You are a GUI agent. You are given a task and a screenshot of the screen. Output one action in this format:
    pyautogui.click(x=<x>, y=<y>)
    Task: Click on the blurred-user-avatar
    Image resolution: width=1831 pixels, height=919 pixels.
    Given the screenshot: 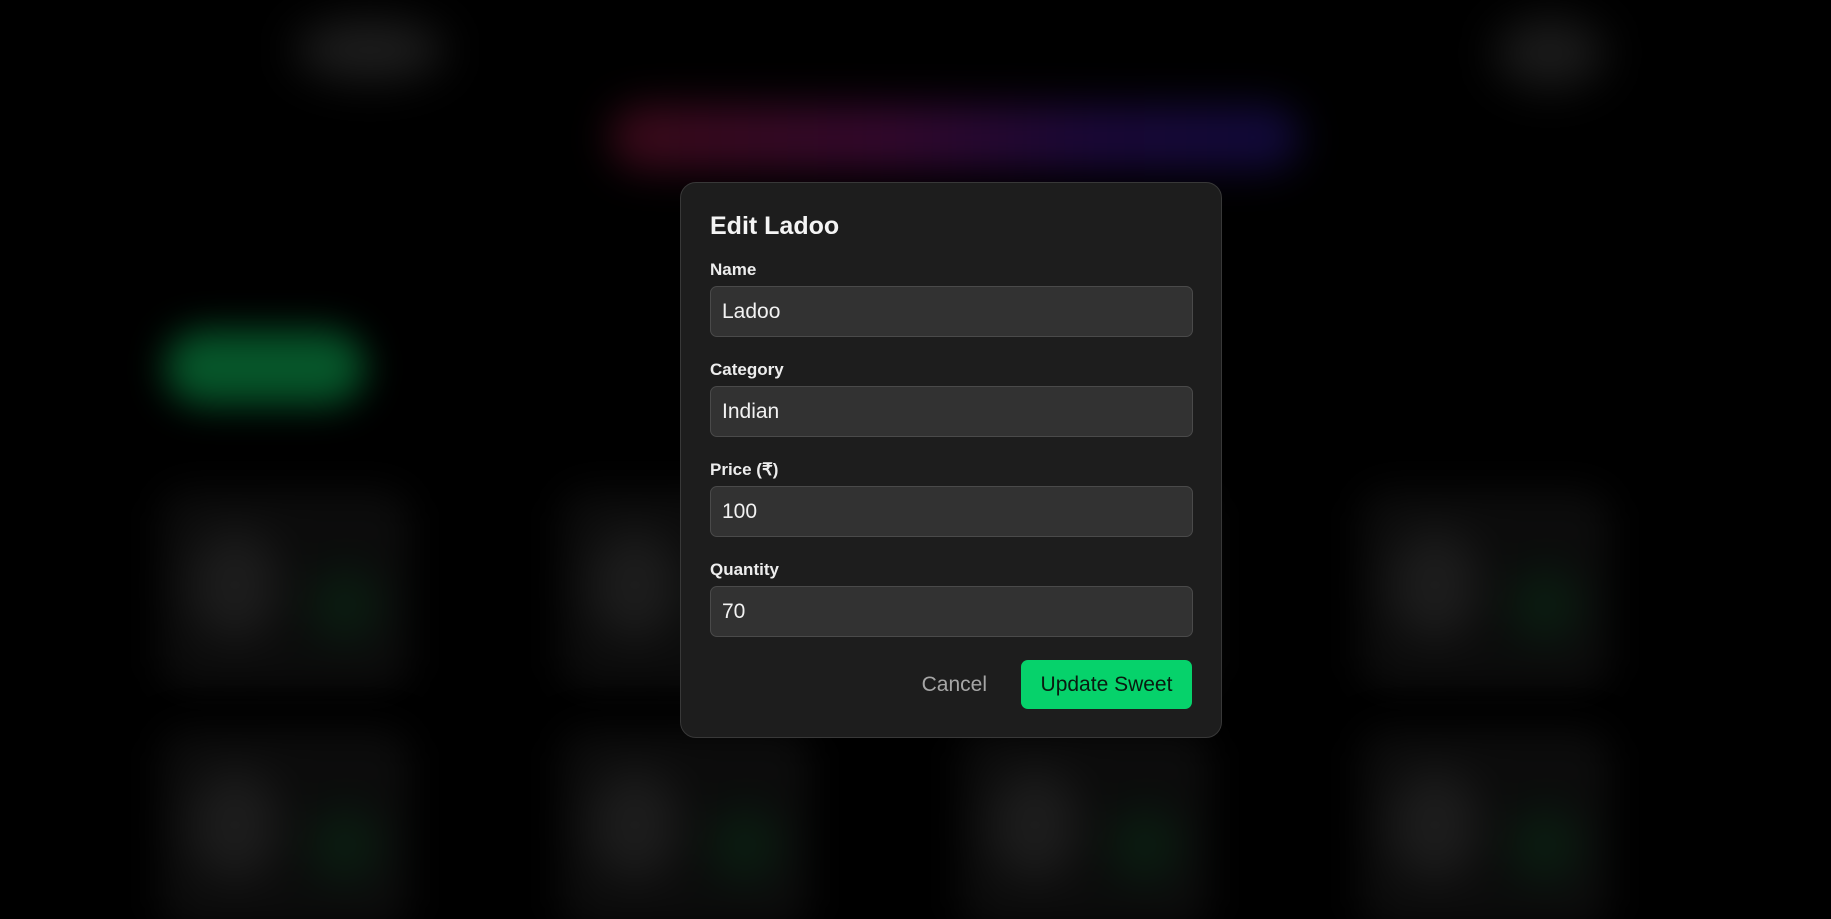 What is the action you would take?
    pyautogui.click(x=1550, y=53)
    